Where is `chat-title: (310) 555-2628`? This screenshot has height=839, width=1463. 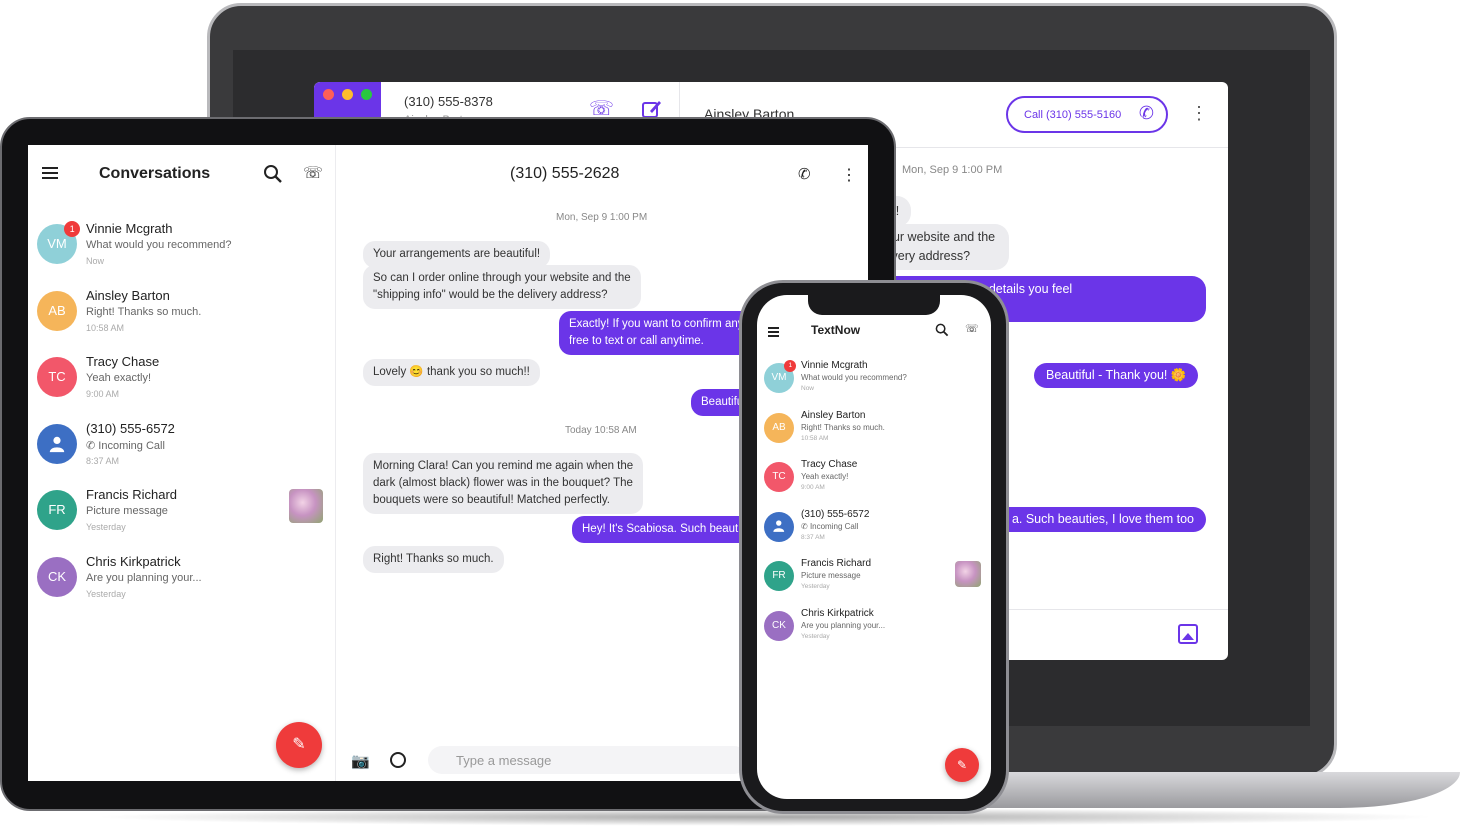
chat-title: (310) 555-2628 is located at coordinates (565, 173).